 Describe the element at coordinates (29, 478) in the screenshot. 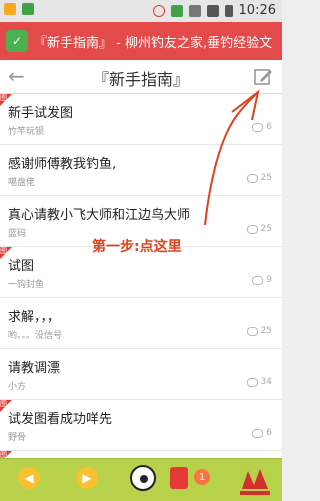

I see `prev-page-button: ◀` at that location.